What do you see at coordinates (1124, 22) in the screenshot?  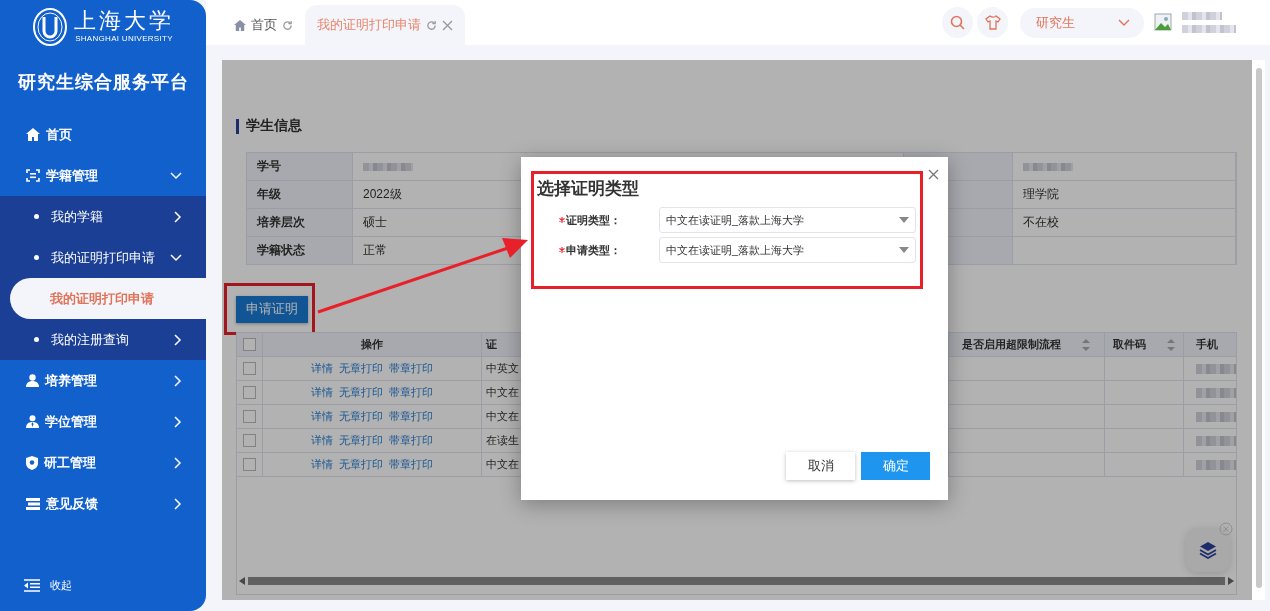 I see `chevron-down-icon` at bounding box center [1124, 22].